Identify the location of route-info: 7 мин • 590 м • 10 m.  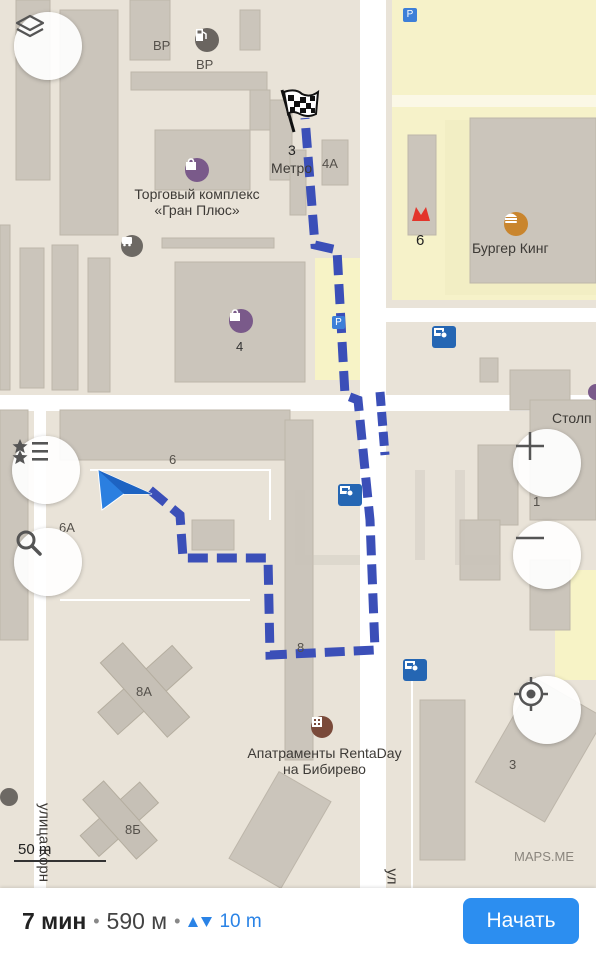
(142, 921).